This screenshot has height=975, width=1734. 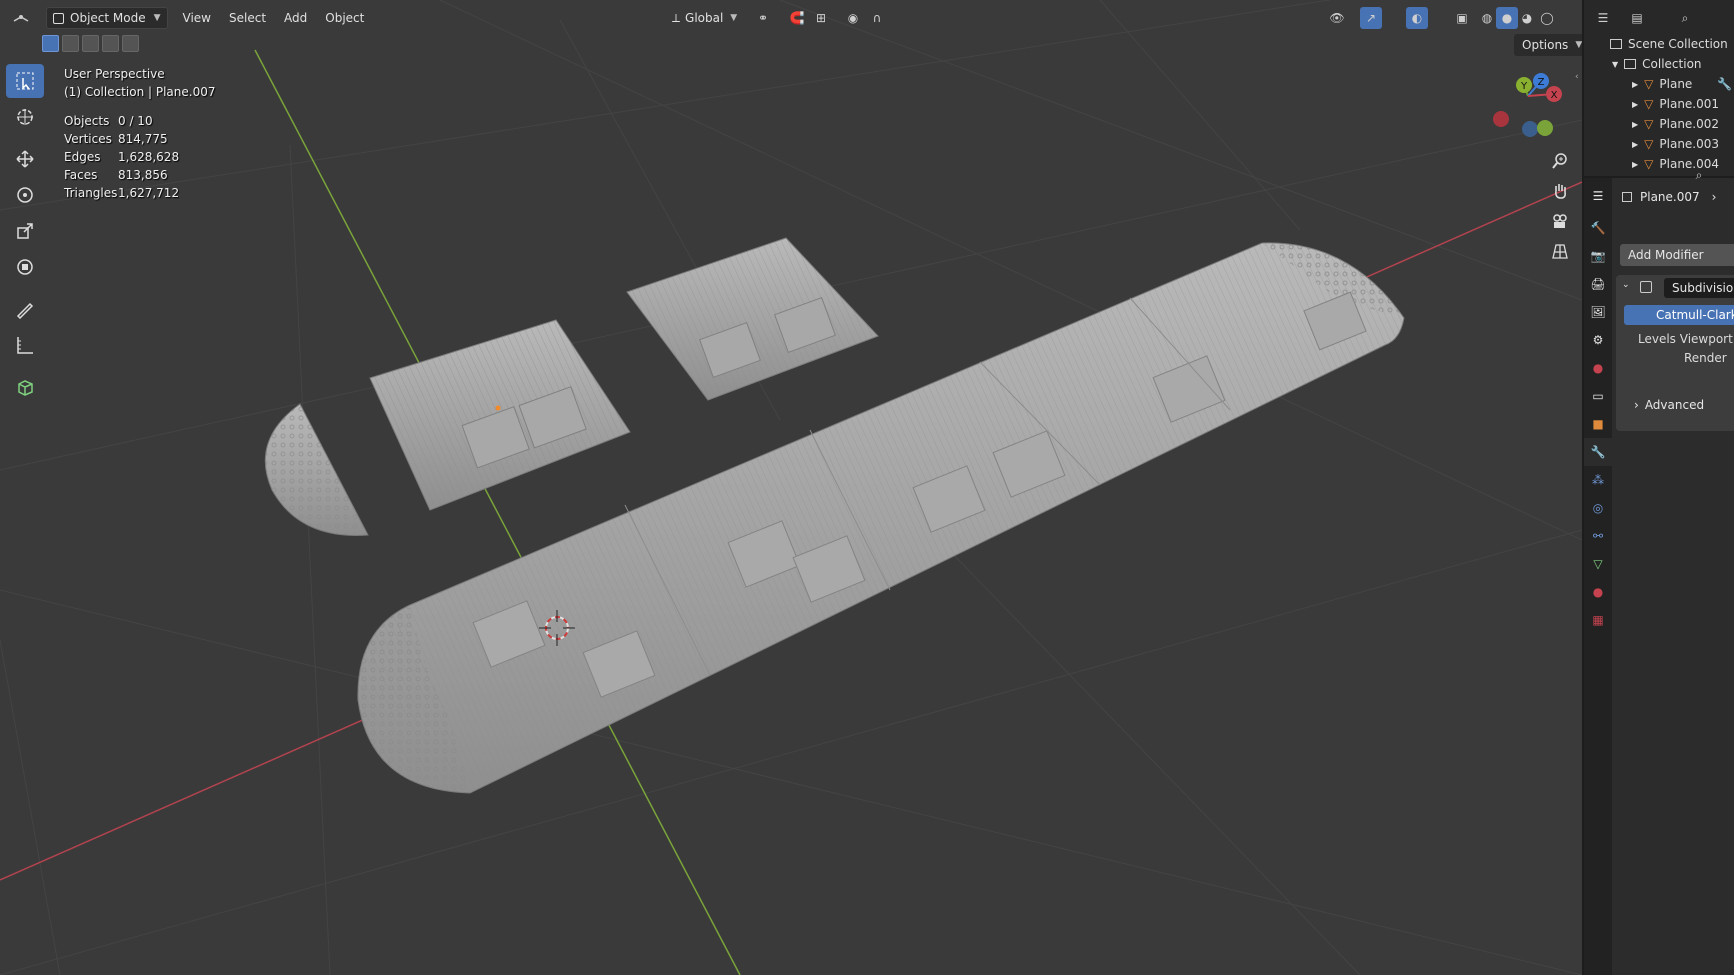 I want to click on snap-icon: 🧲, so click(x=797, y=18).